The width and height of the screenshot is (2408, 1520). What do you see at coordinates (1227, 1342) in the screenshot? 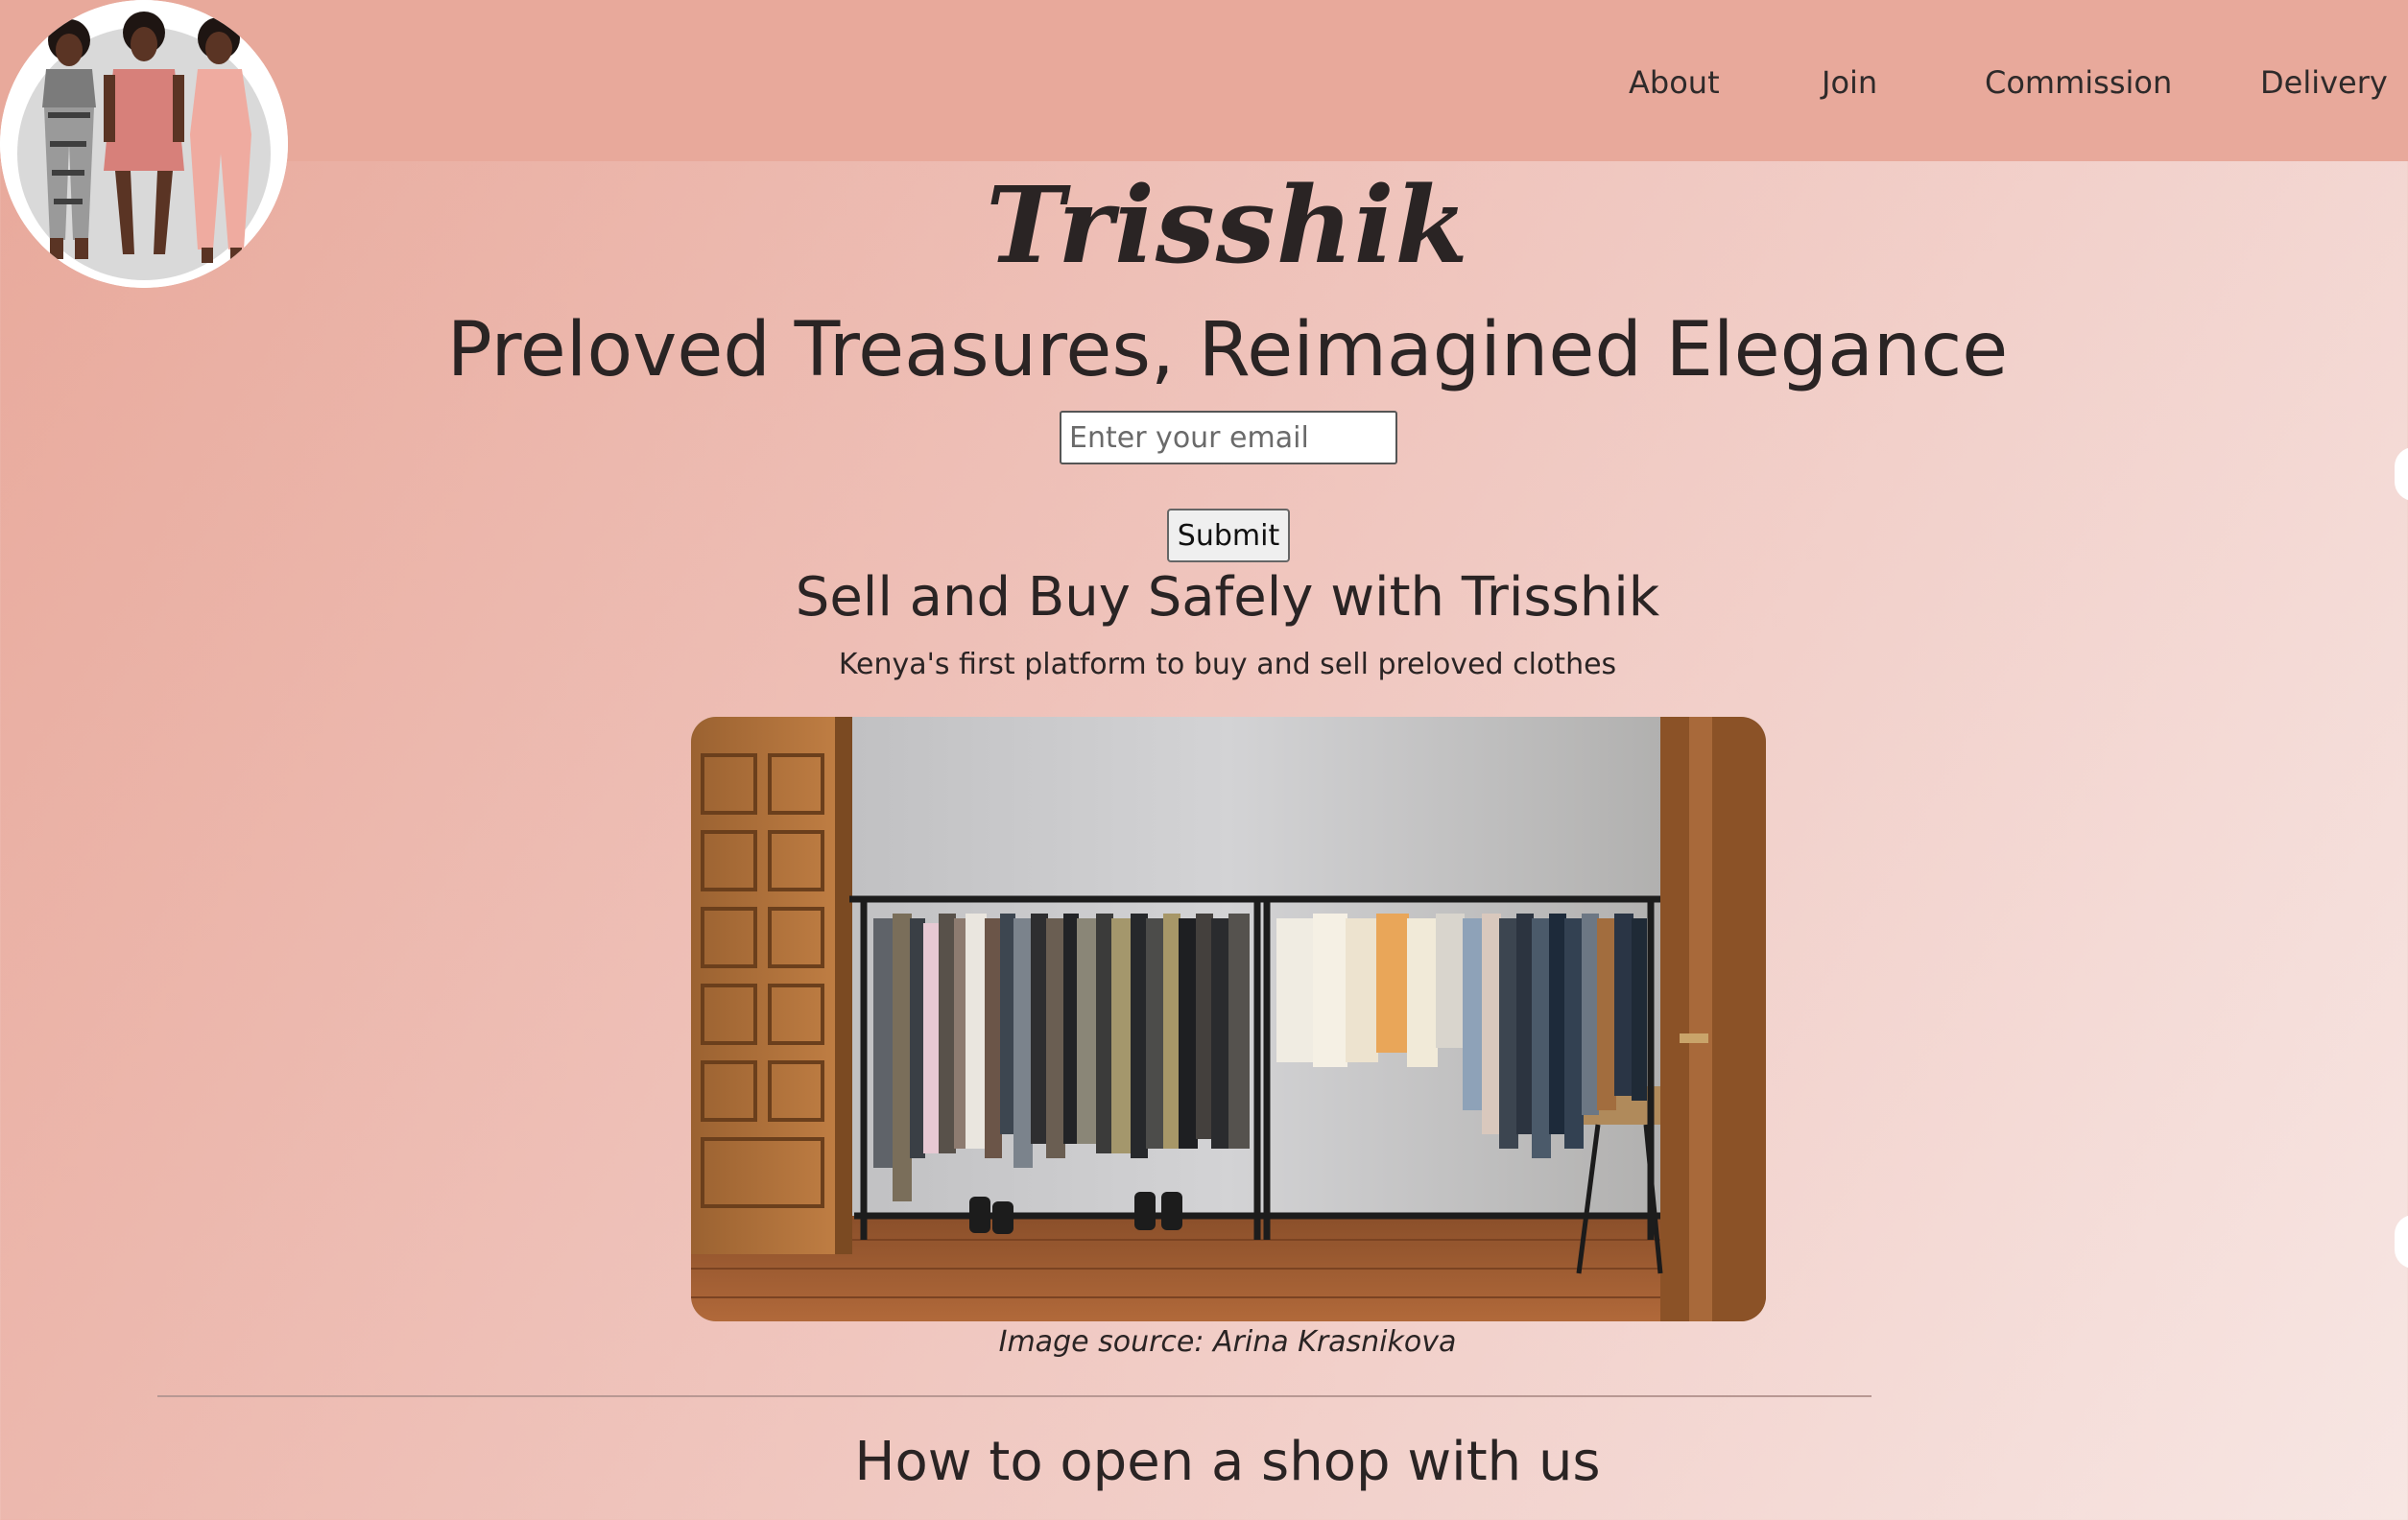
I see `image-caption: Image source: Arina Krasnikova` at bounding box center [1227, 1342].